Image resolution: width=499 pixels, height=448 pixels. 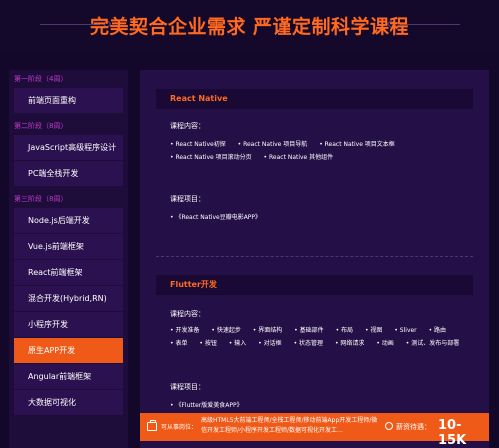 What do you see at coordinates (270, 343) in the screenshot?
I see `tag-item: • 对话框` at bounding box center [270, 343].